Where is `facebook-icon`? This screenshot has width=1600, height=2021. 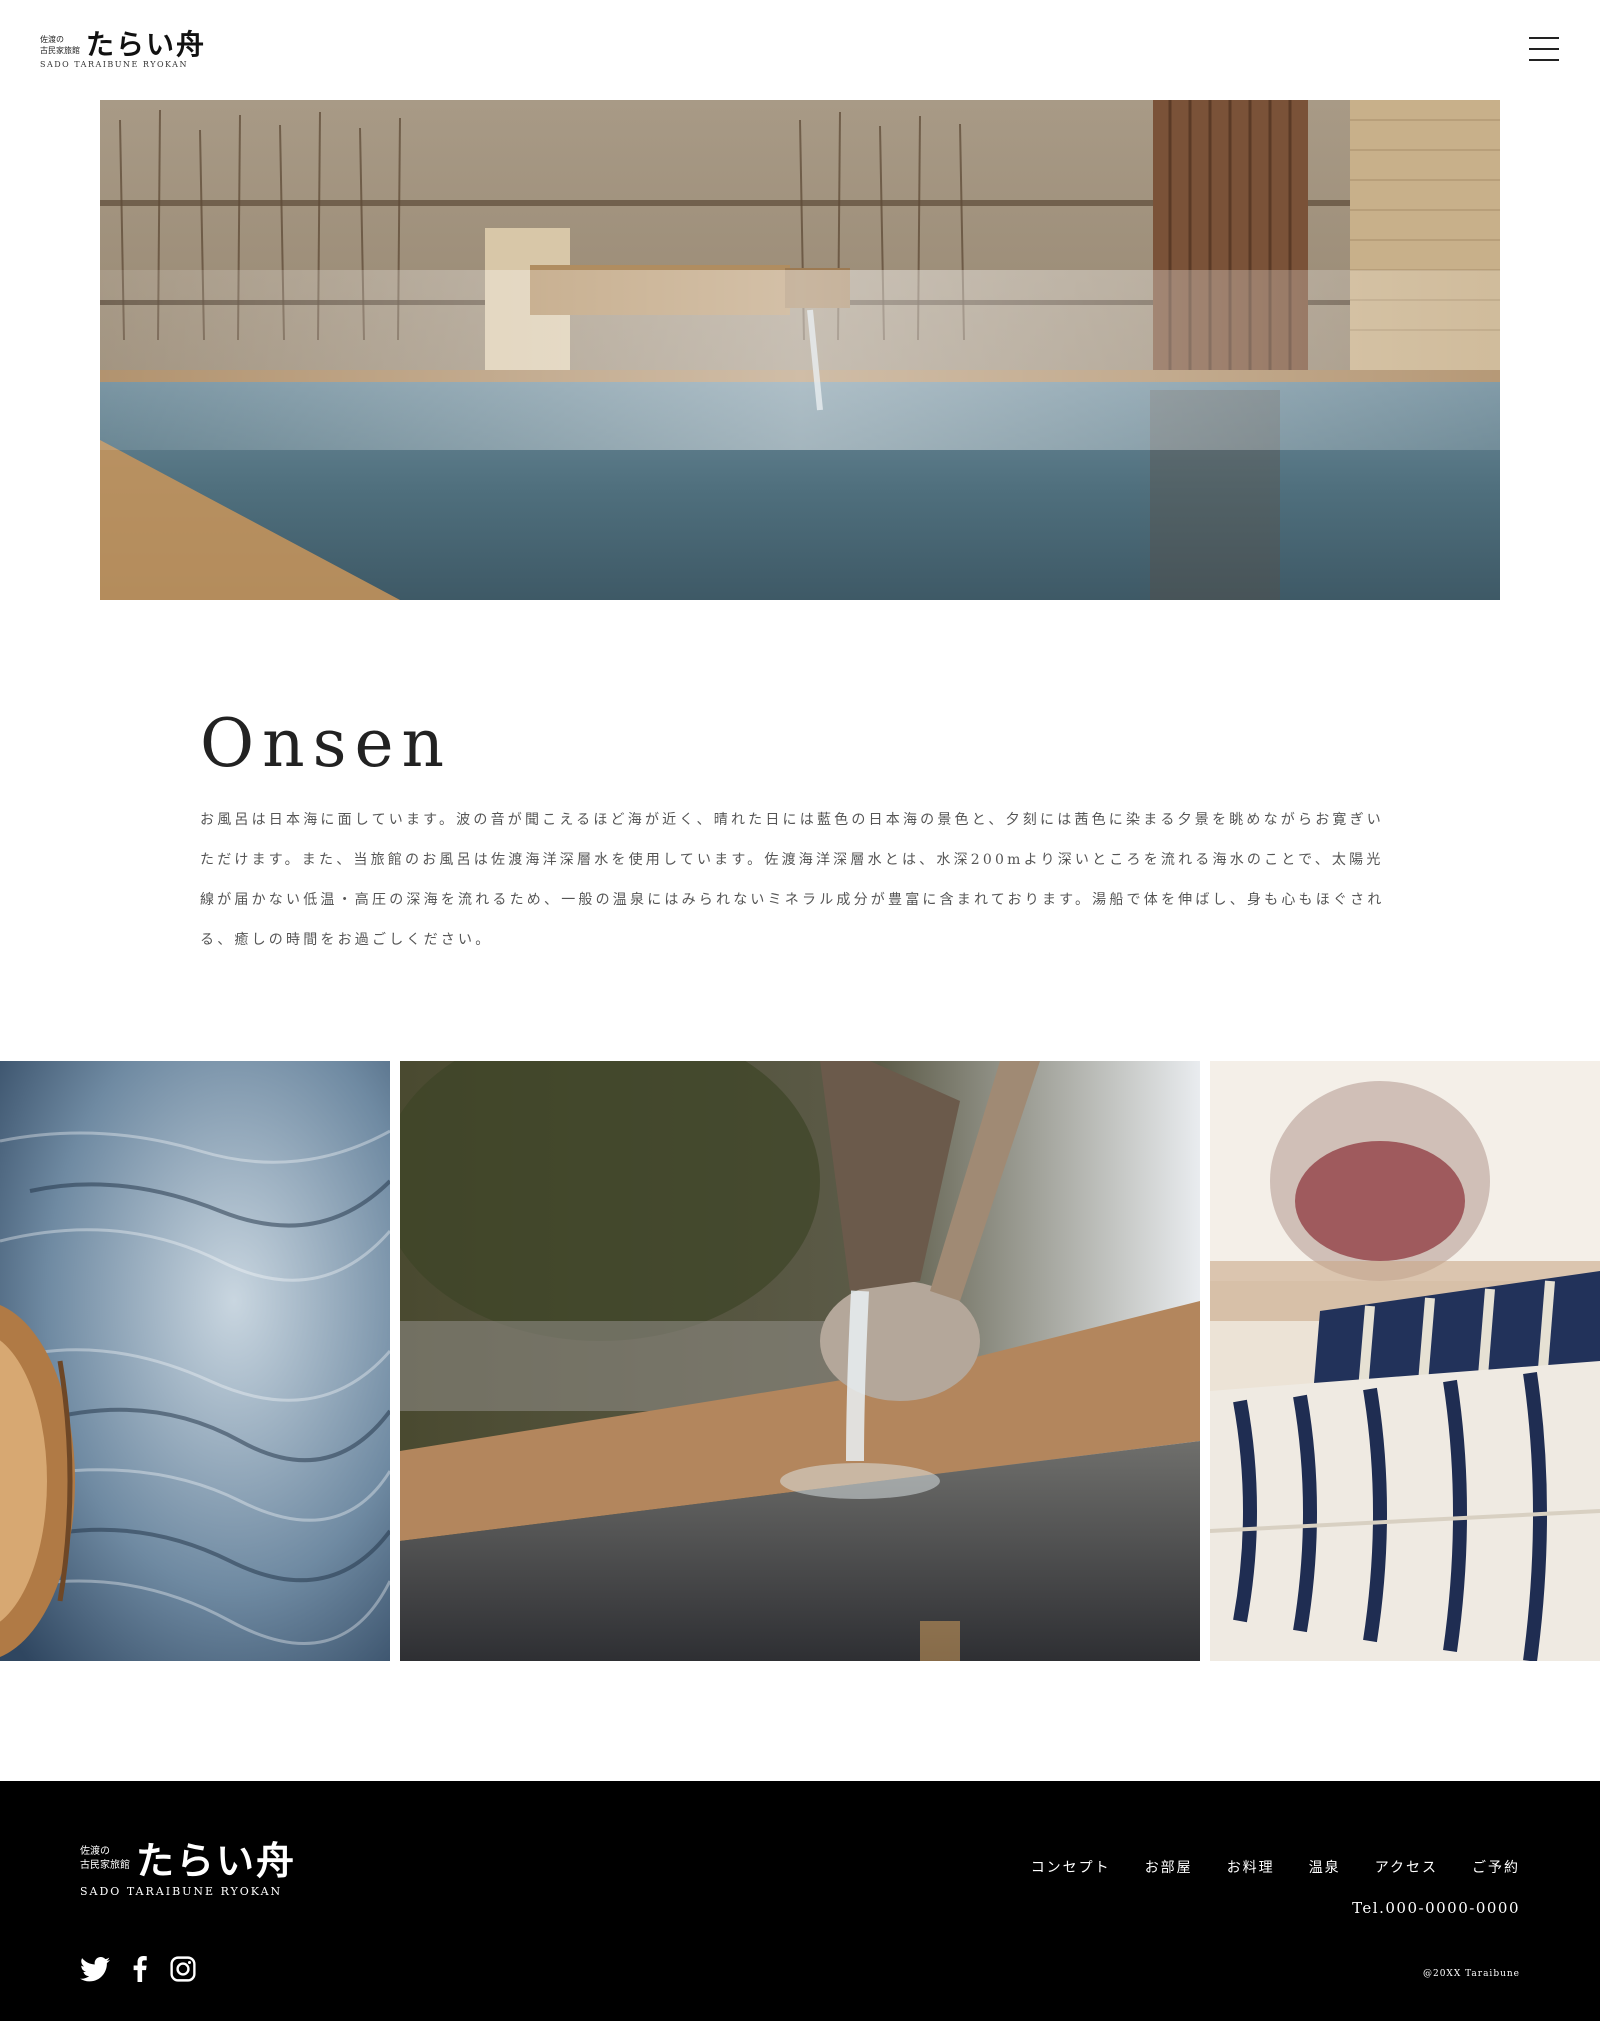 facebook-icon is located at coordinates (140, 1971).